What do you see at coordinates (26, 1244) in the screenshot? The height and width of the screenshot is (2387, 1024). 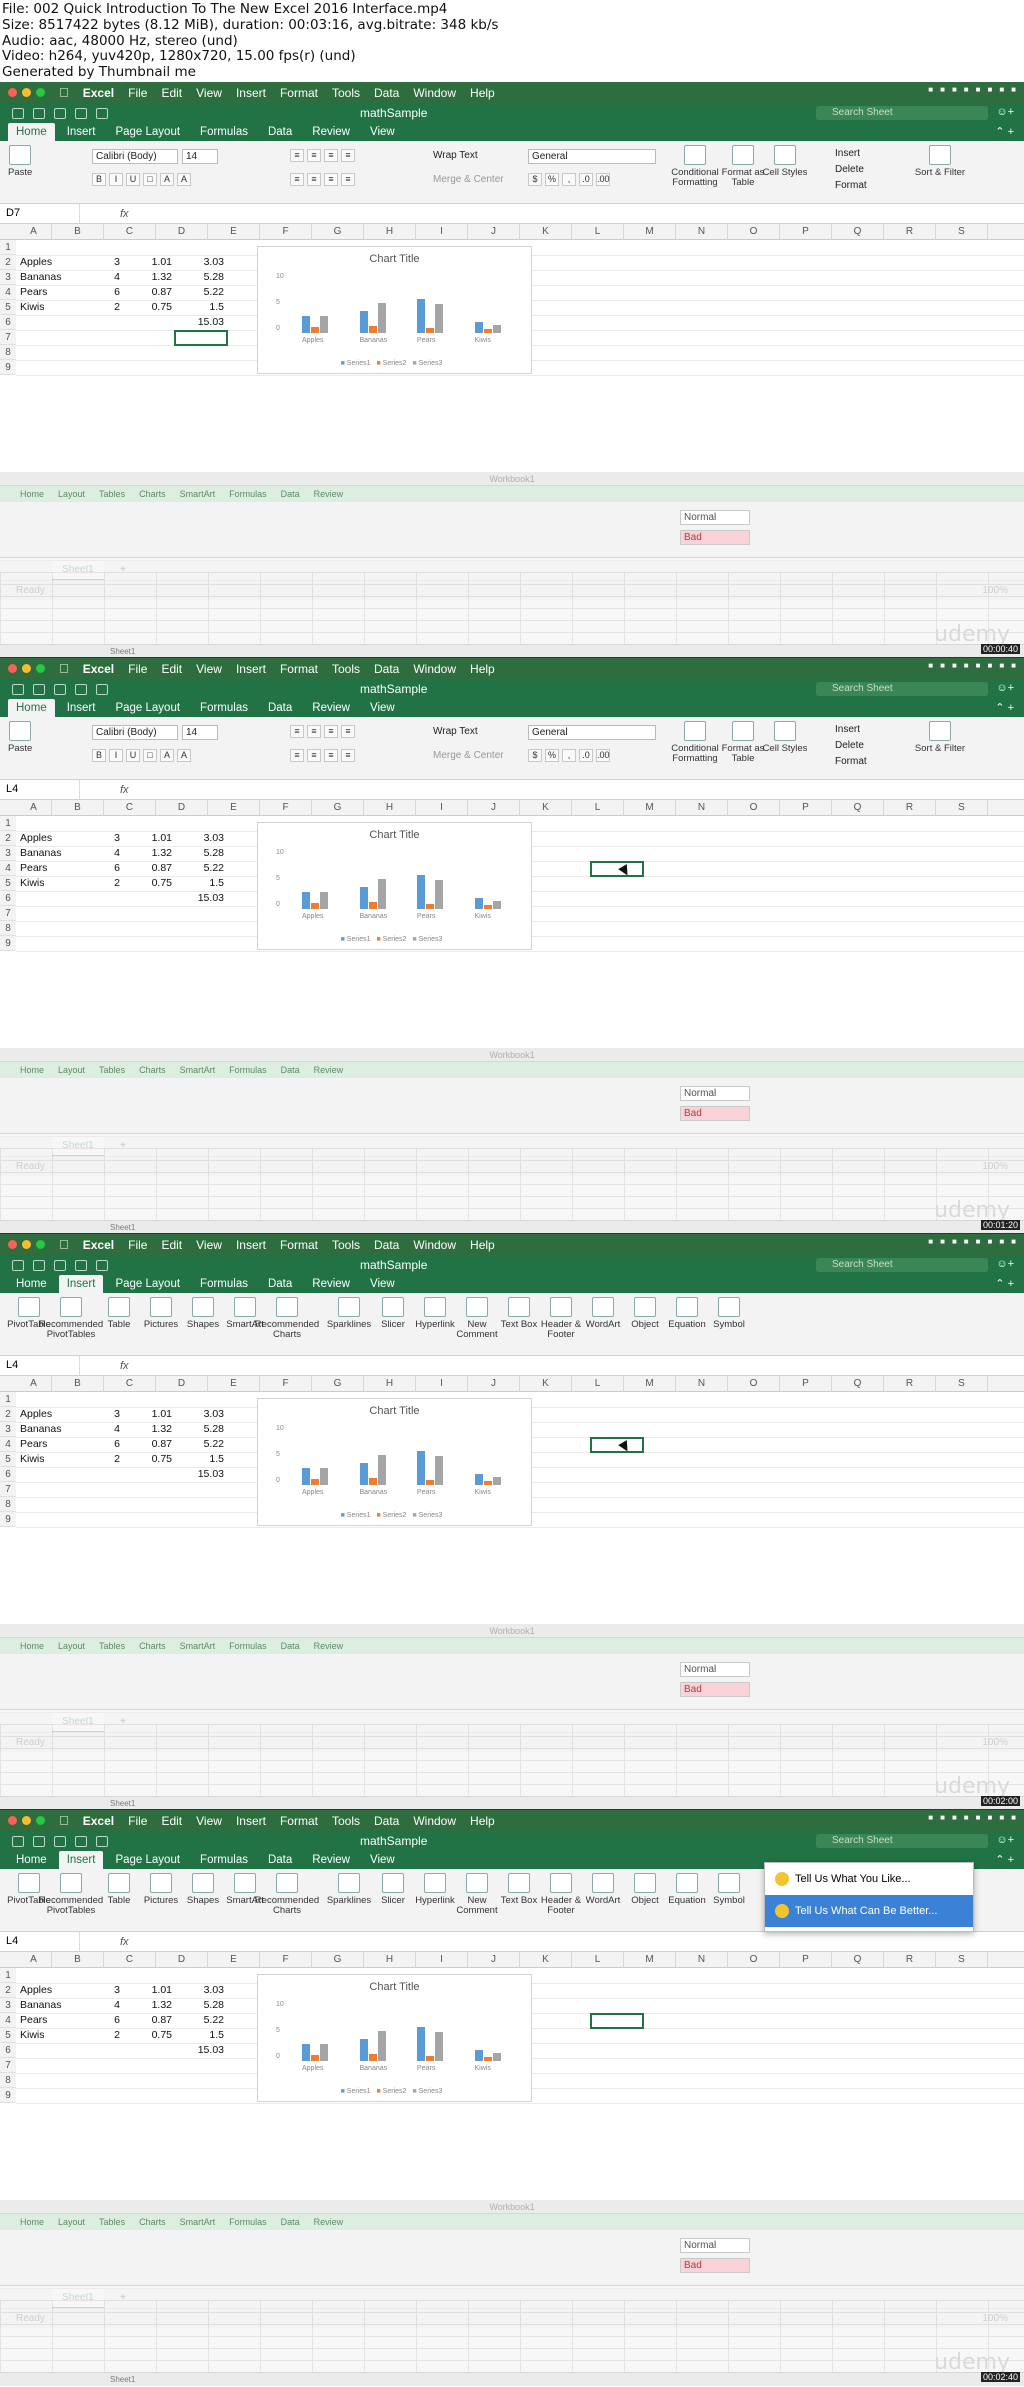 I see `window-controls` at bounding box center [26, 1244].